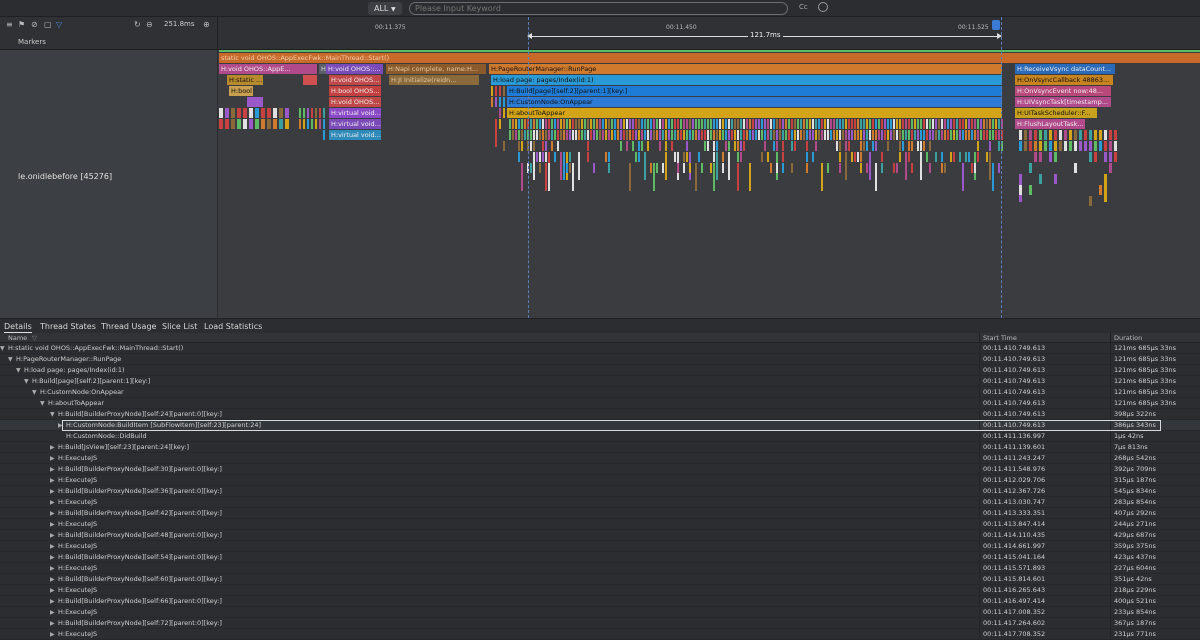 Image resolution: width=1200 pixels, height=640 pixels. I want to click on filter-icon: ▽, so click(34, 338).